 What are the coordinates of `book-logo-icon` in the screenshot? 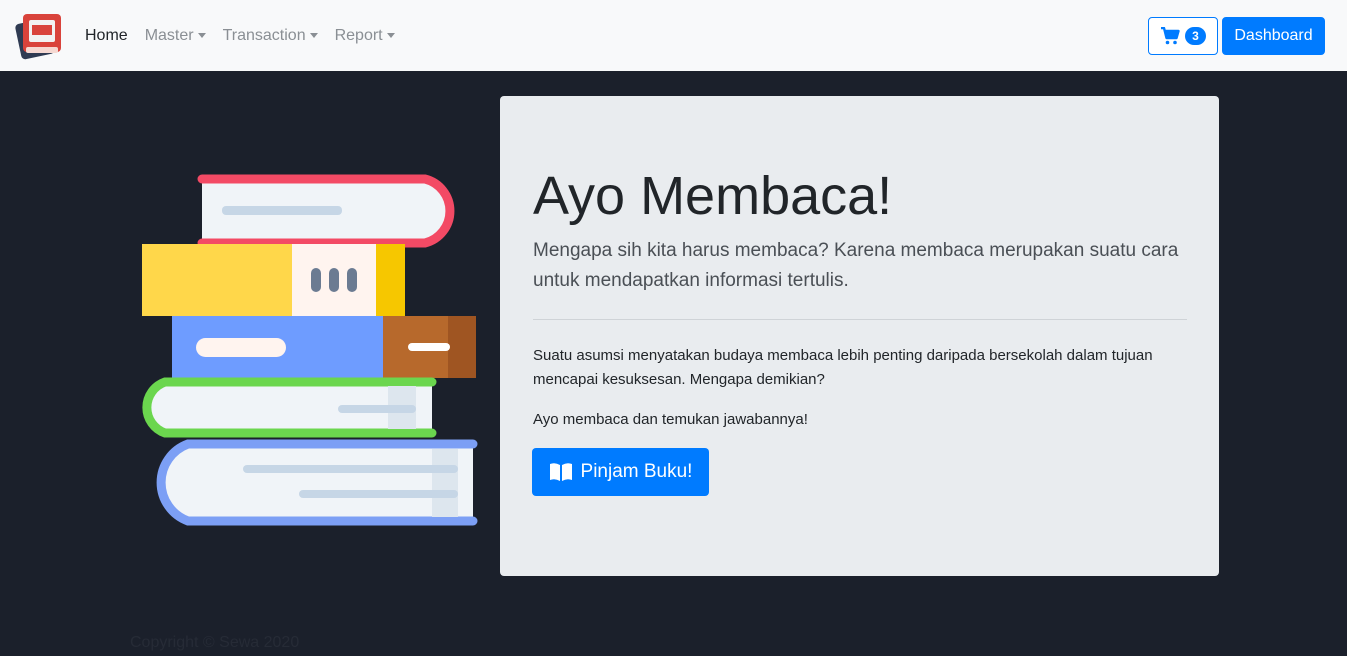 It's located at (39, 36).